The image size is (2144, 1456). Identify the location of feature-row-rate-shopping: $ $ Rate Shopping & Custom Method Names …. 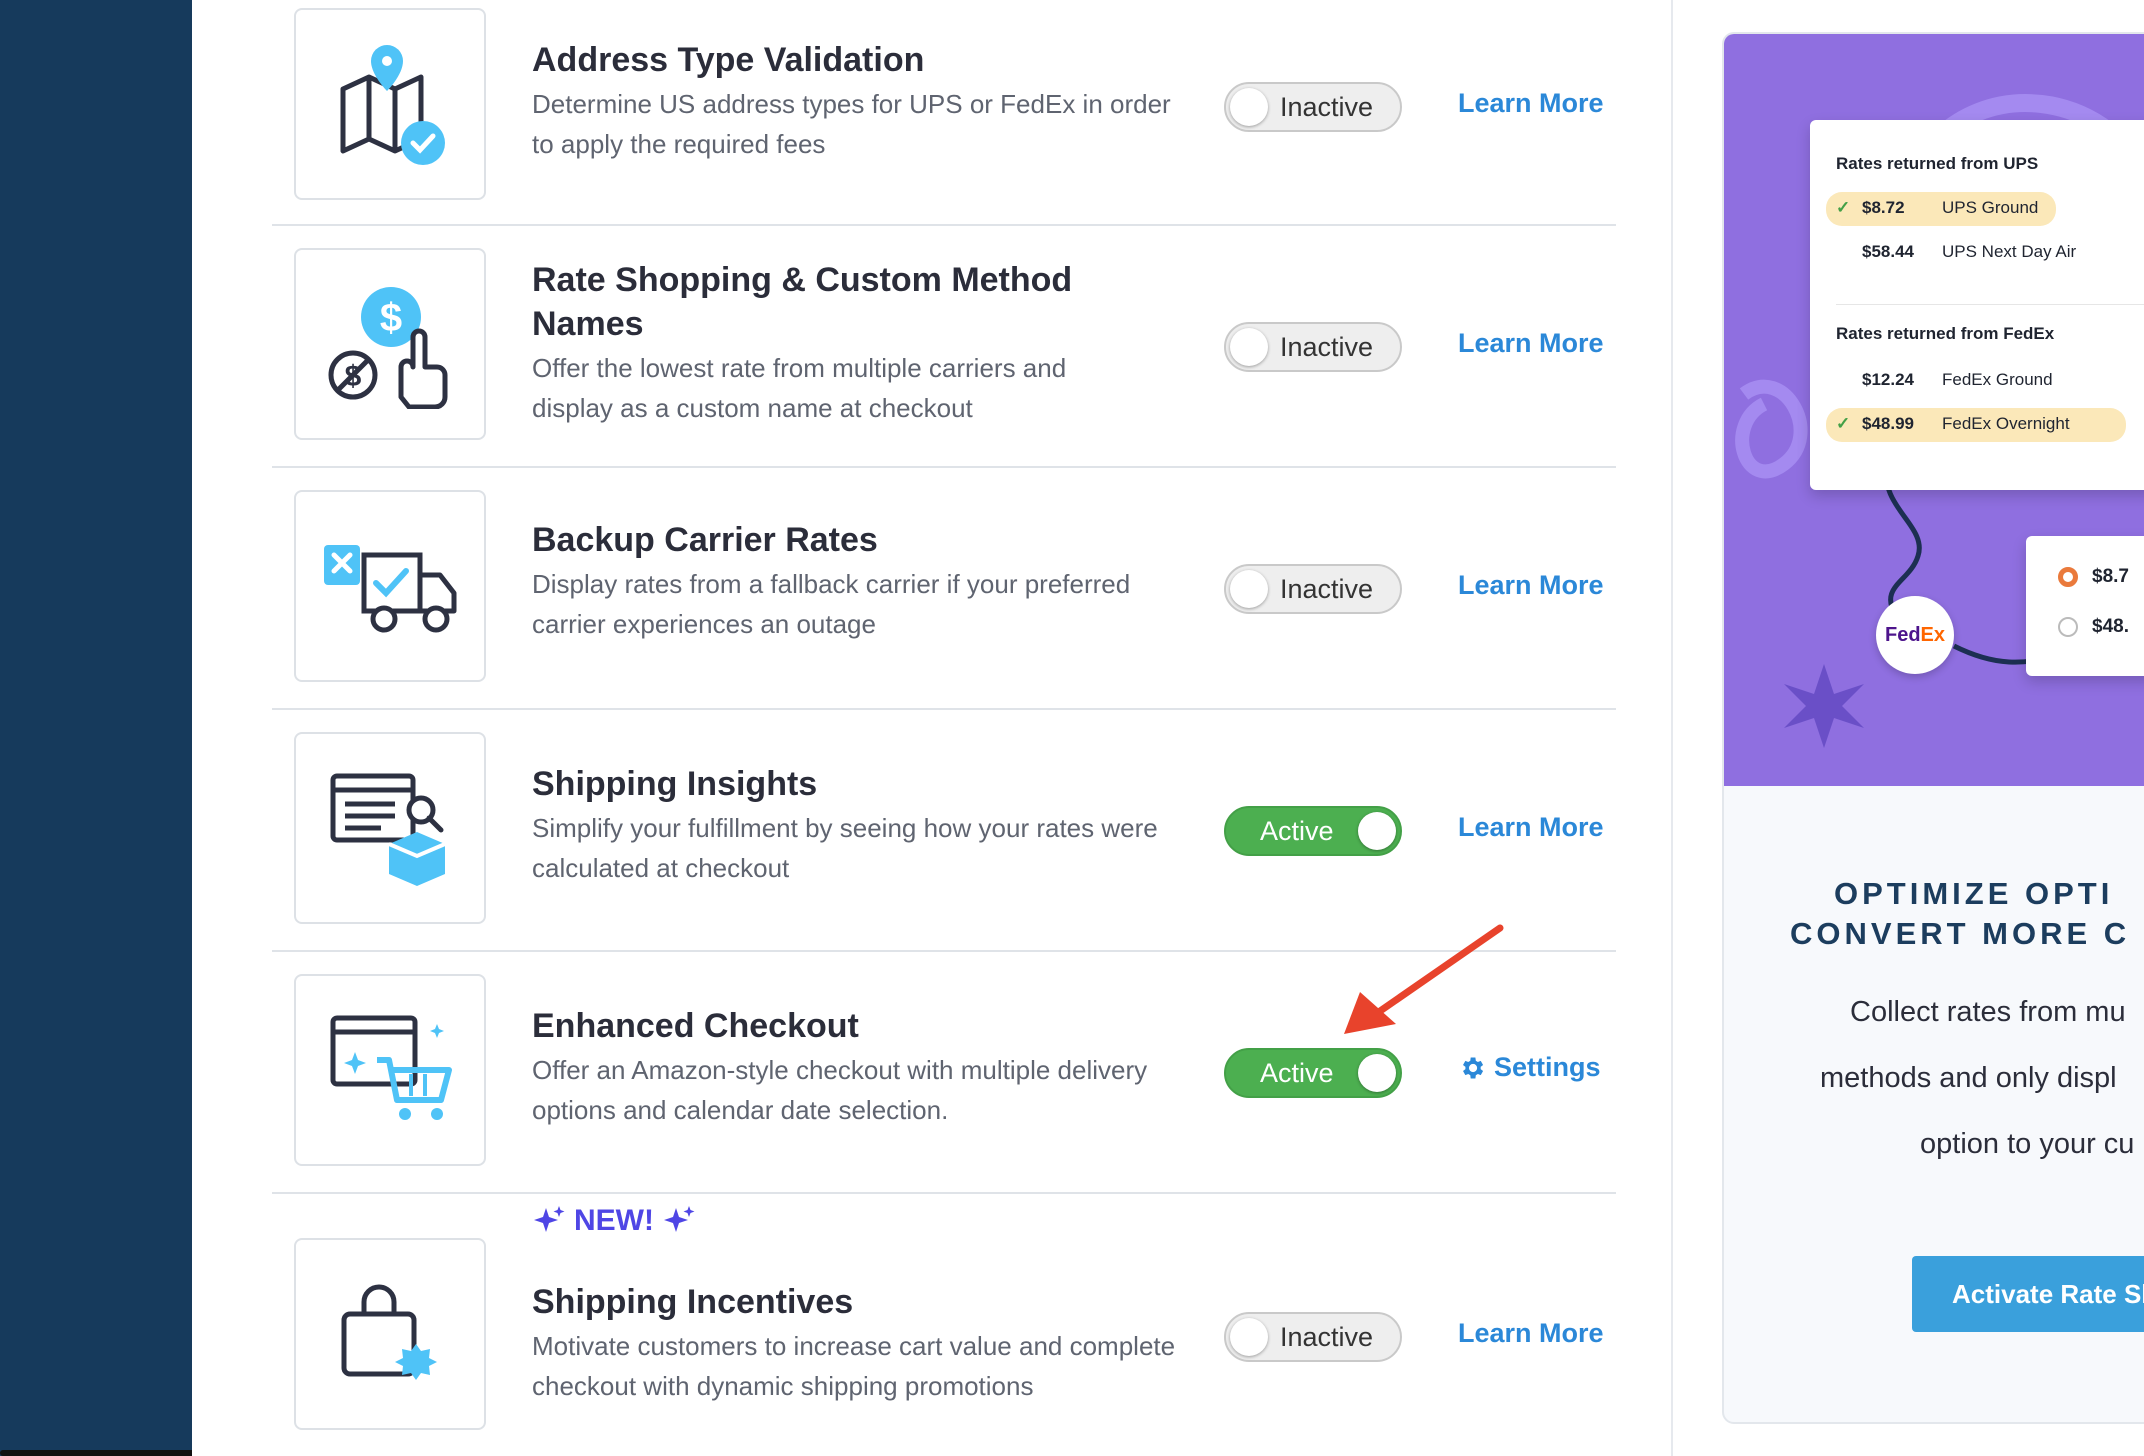
(944, 347).